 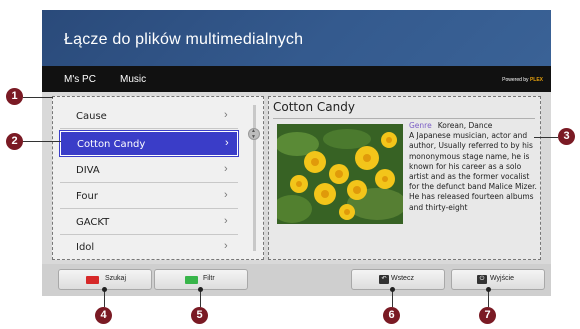 I want to click on breadcrumb-item-pc: M's PC, so click(x=80, y=79).